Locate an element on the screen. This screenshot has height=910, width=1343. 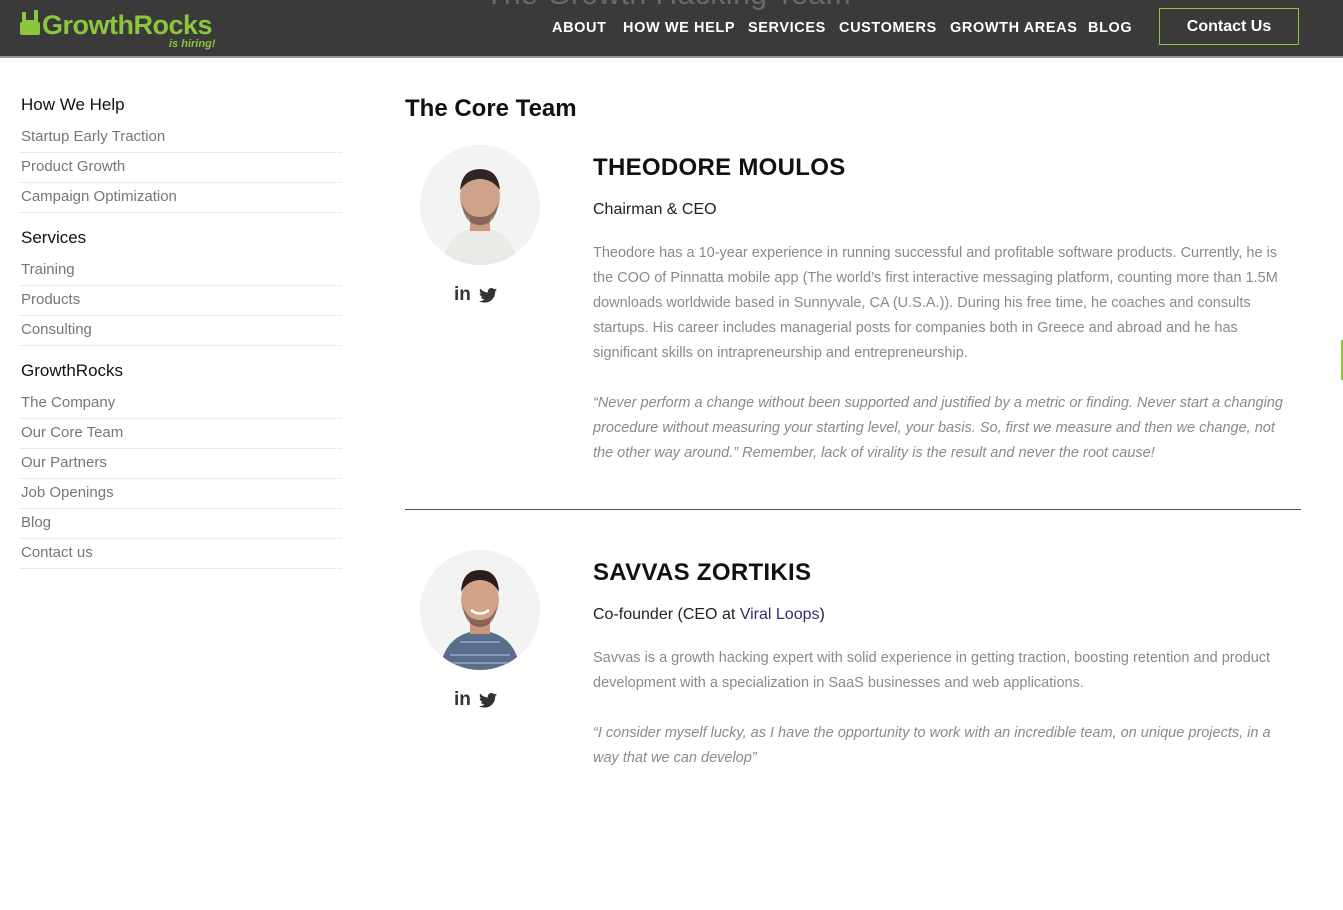
rock-hand-icon is located at coordinates (30, 22).